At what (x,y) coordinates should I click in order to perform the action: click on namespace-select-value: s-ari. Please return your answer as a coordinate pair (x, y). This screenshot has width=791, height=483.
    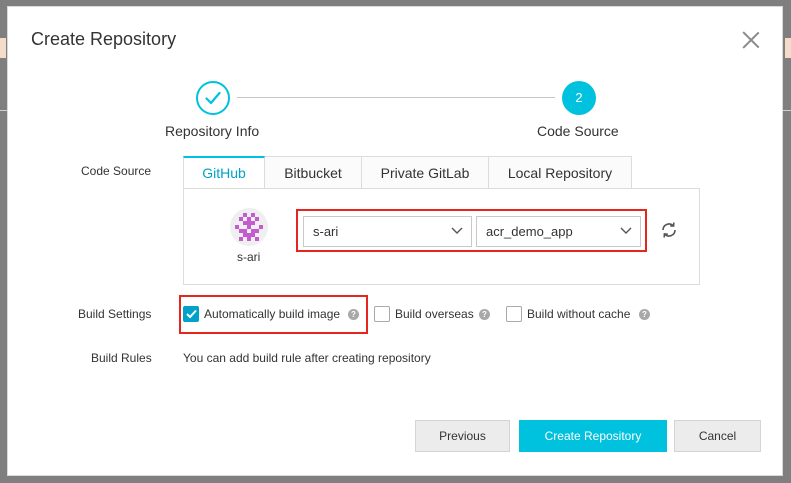
    Looking at the image, I should click on (326, 231).